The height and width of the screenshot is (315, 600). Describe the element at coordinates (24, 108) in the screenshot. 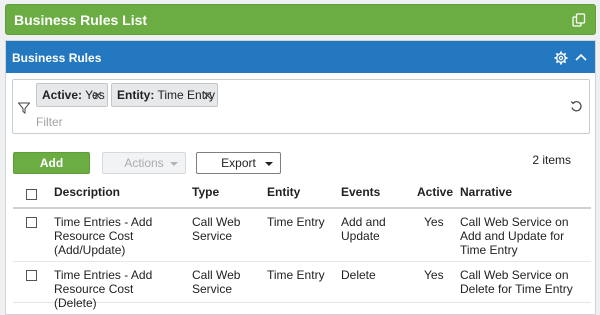

I see `filter-icon` at that location.